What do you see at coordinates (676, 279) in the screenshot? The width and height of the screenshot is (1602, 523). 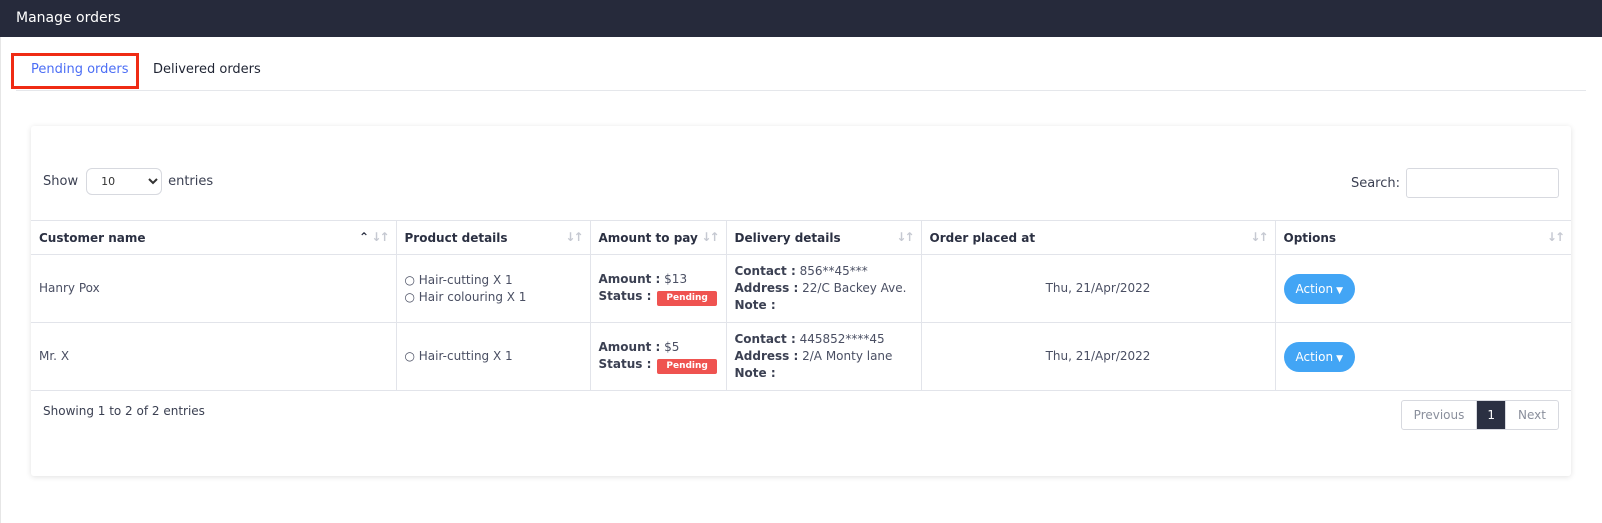 I see `amount-value: $13` at bounding box center [676, 279].